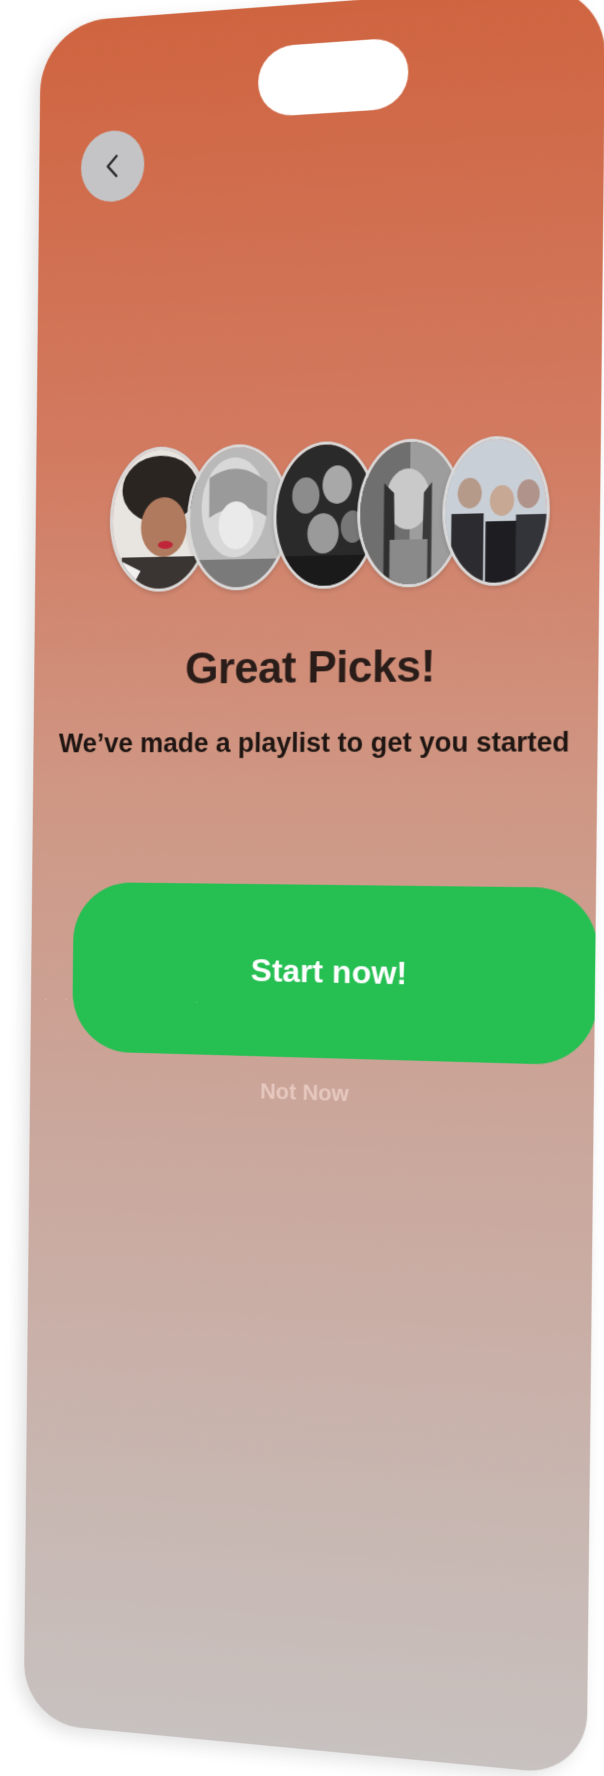 This screenshot has width=604, height=1776. I want to click on page-title: Great Picks!, so click(310, 667).